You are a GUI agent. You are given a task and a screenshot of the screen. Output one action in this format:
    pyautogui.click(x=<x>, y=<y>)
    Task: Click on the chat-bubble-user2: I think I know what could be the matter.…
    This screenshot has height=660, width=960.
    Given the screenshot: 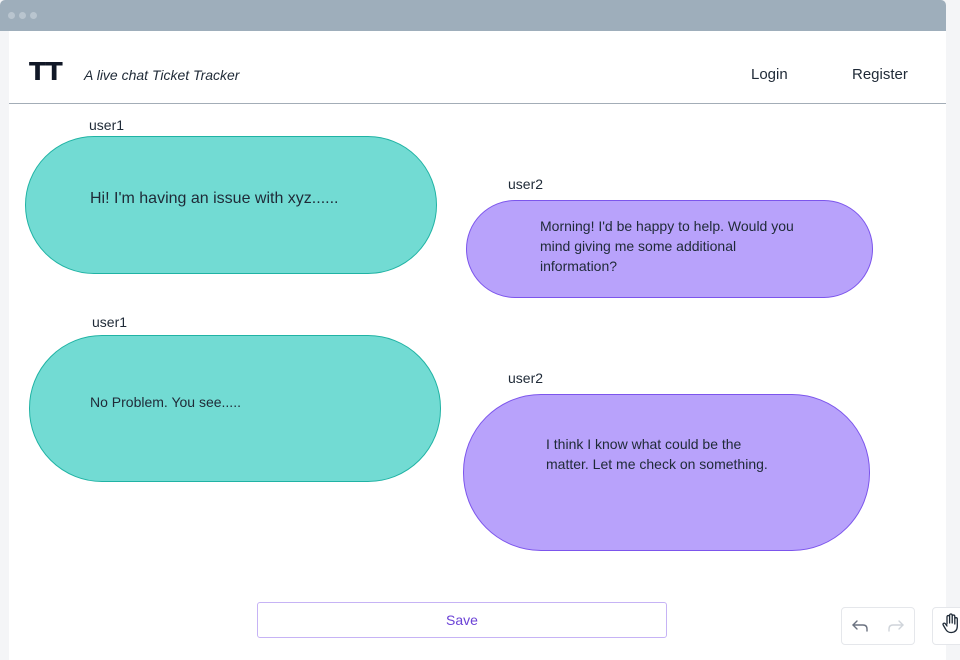 What is the action you would take?
    pyautogui.click(x=666, y=472)
    